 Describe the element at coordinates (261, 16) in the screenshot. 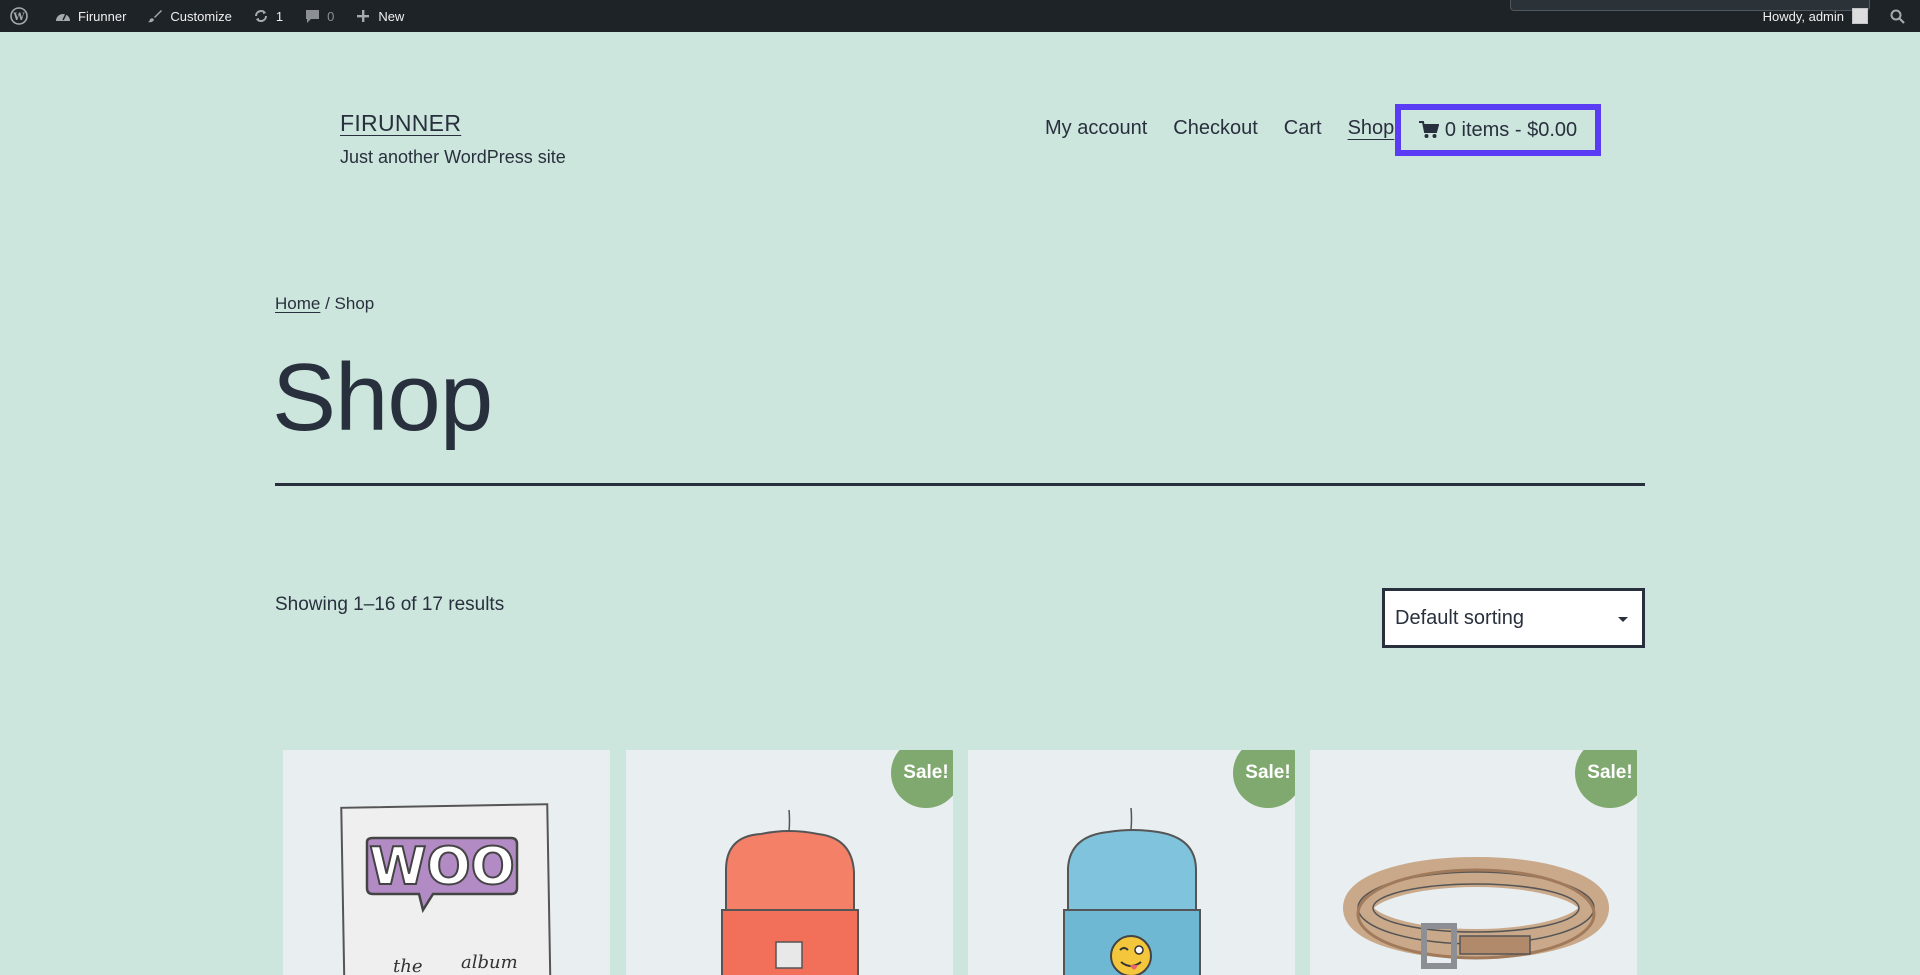

I see `refresh-icon` at that location.